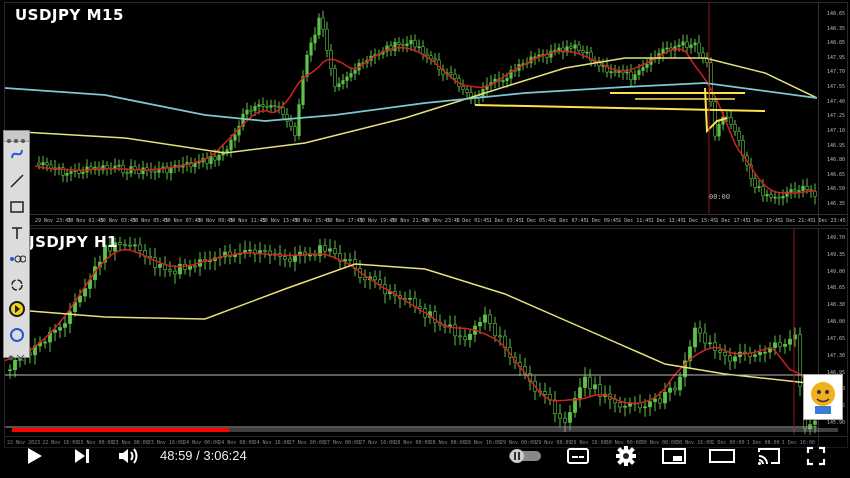  What do you see at coordinates (835, 174) in the screenshot?
I see `price-tick: 146.65` at bounding box center [835, 174].